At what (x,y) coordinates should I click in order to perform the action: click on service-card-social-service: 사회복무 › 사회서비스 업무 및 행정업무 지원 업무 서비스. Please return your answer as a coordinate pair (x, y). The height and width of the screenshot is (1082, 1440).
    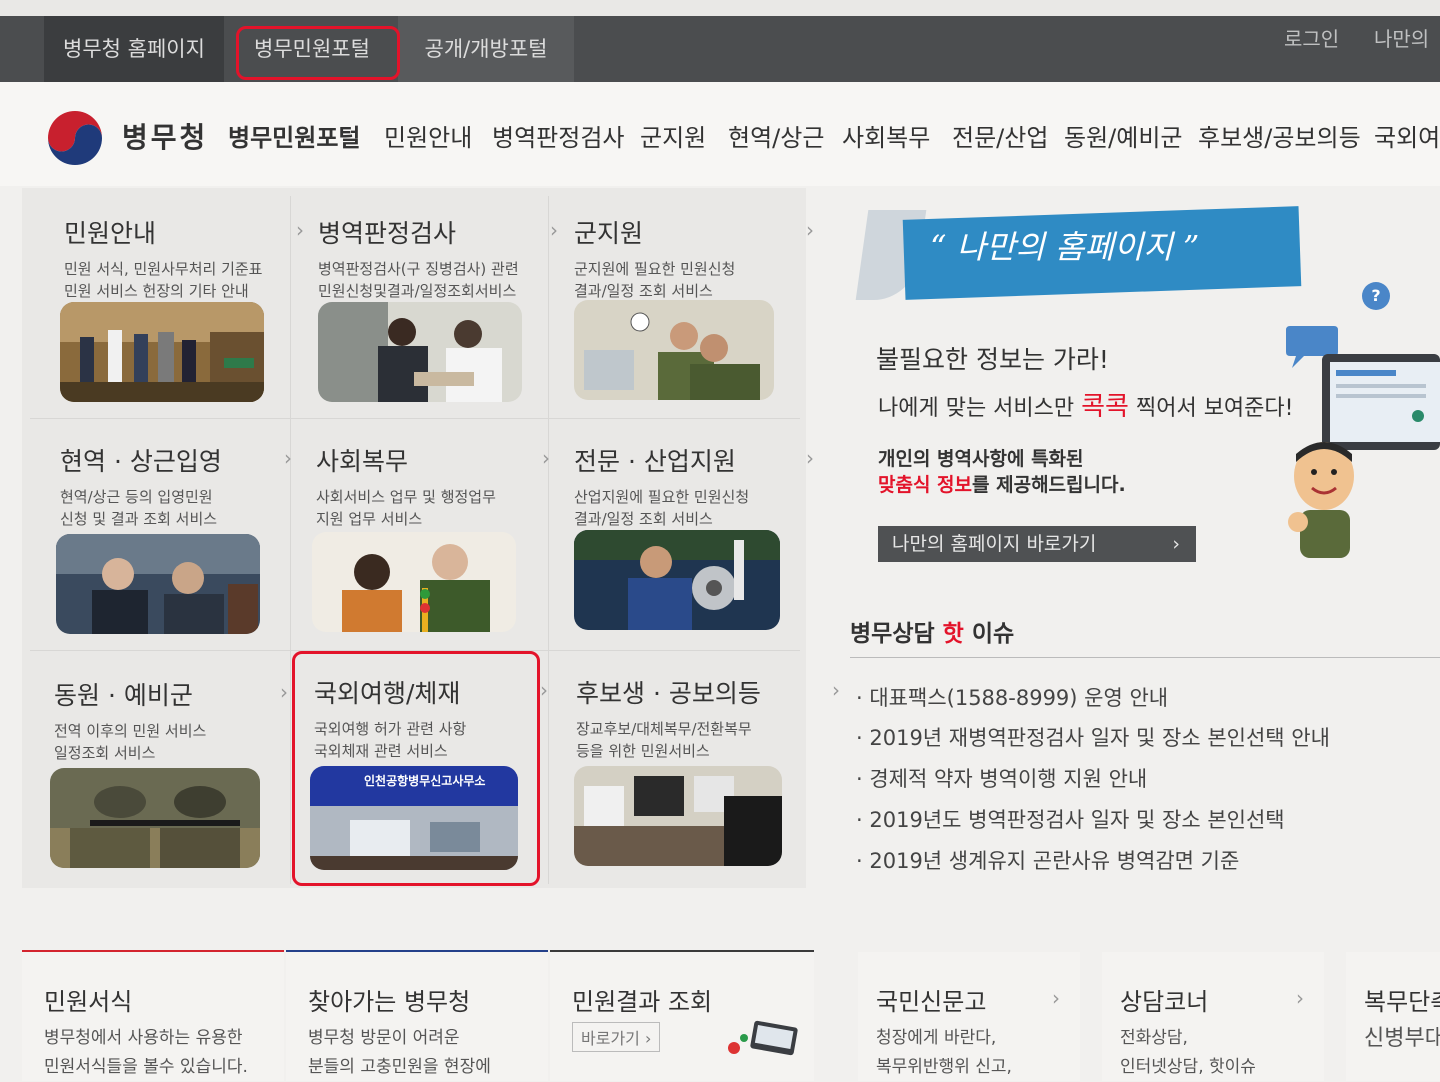
    Looking at the image, I should click on (441, 533).